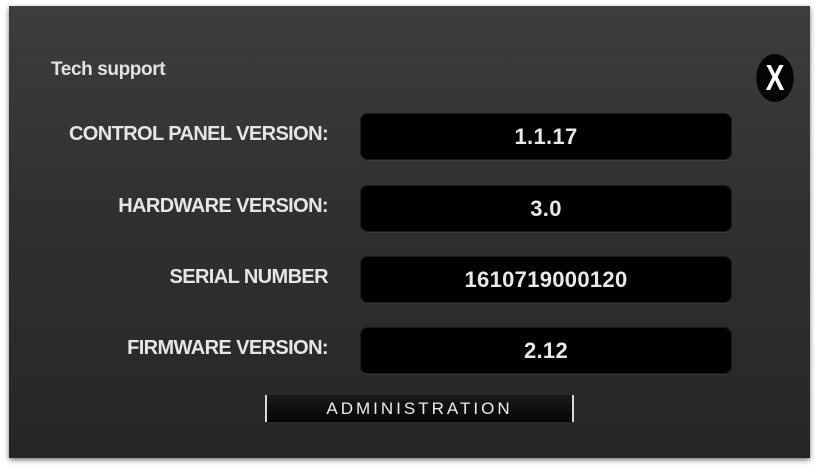 This screenshot has height=466, width=815. Describe the element at coordinates (228, 348) in the screenshot. I see `firmware-version-label: FIRMWARE VERSION:` at that location.